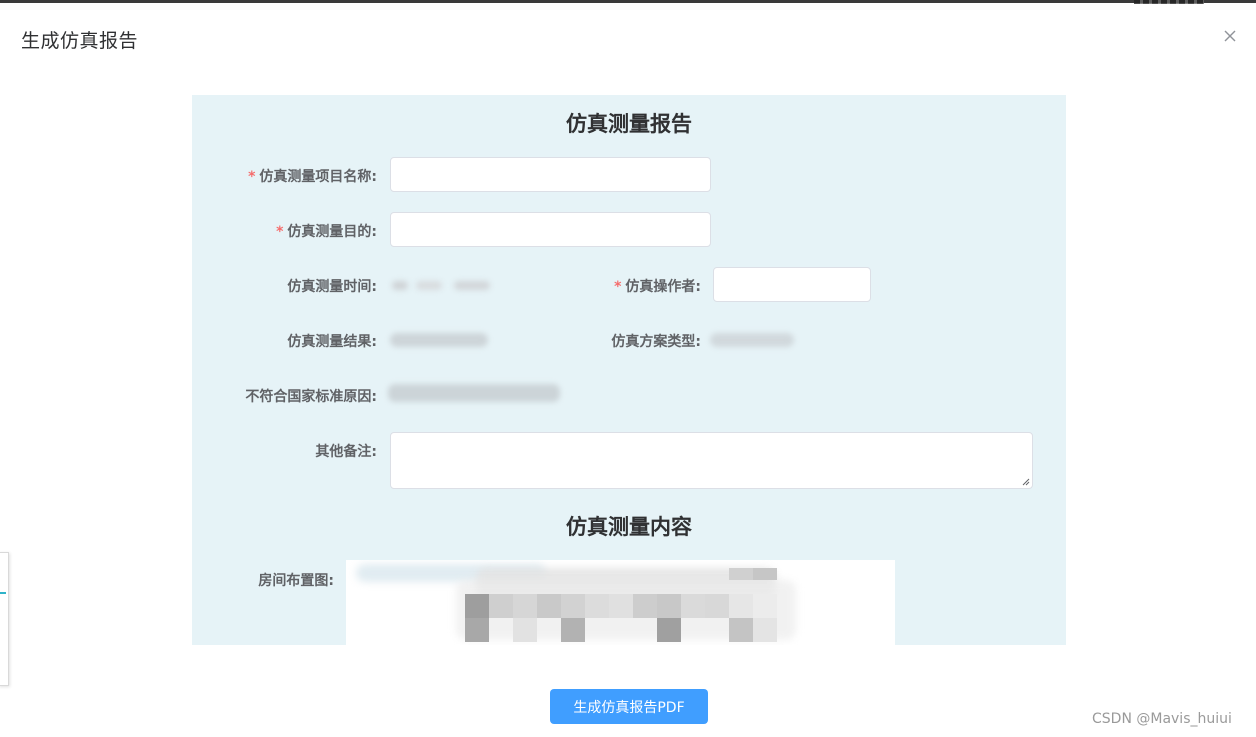 This screenshot has height=737, width=1256. Describe the element at coordinates (628, 1) in the screenshot. I see `backdrop-top-bar` at that location.